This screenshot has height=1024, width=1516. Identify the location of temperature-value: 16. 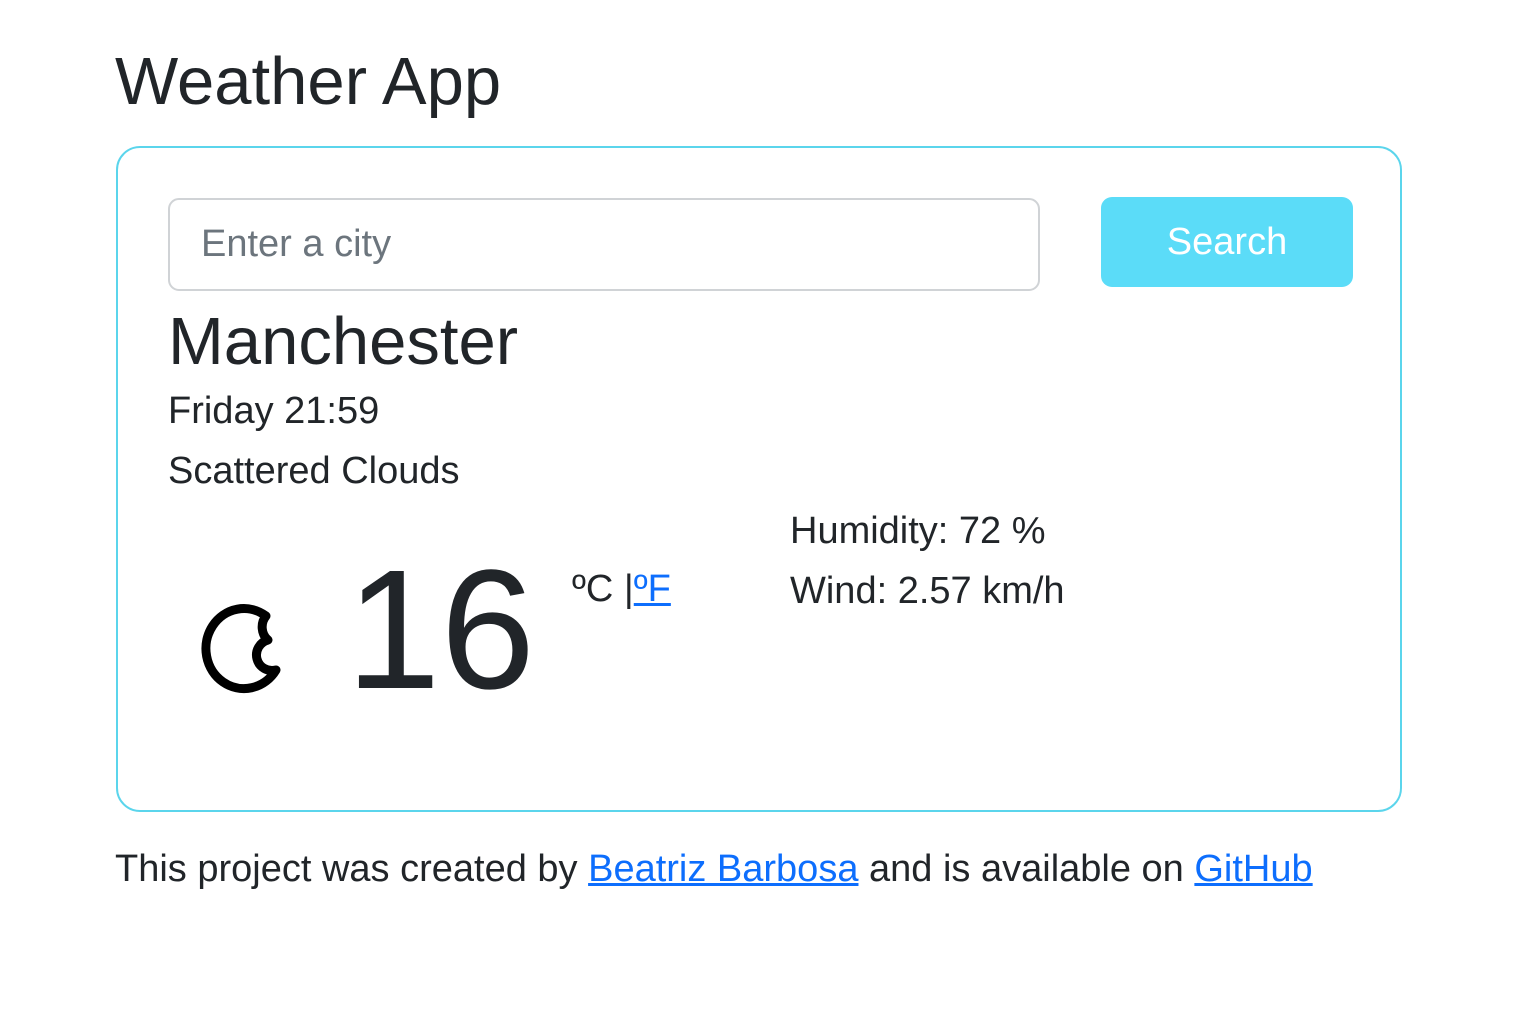
(441, 630).